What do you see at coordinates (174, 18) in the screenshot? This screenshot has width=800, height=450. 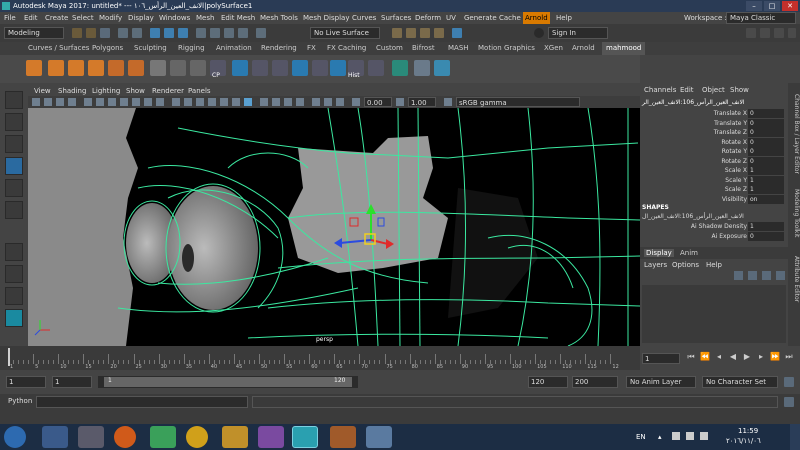 I see `menu-windows: Windows` at bounding box center [174, 18].